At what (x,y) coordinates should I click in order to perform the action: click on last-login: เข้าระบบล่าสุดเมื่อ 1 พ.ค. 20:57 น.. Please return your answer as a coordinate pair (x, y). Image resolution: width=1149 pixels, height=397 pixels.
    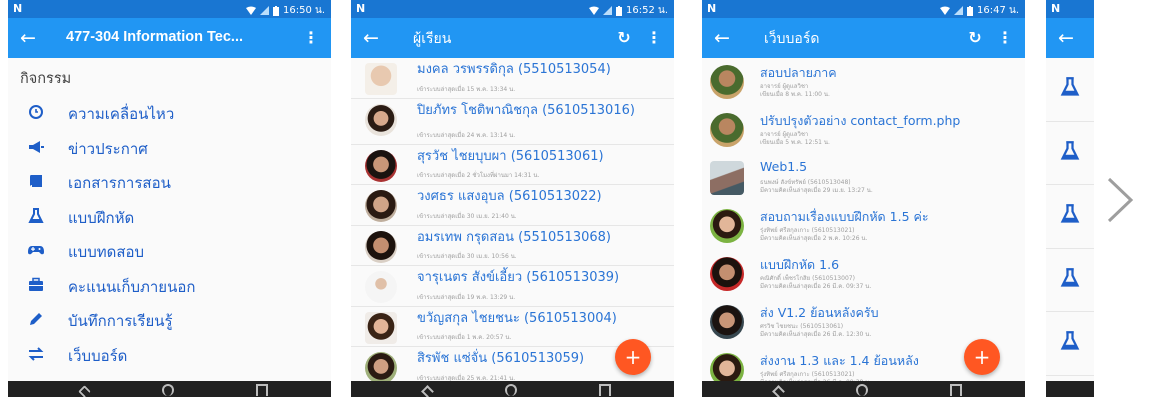
    Looking at the image, I should click on (464, 337).